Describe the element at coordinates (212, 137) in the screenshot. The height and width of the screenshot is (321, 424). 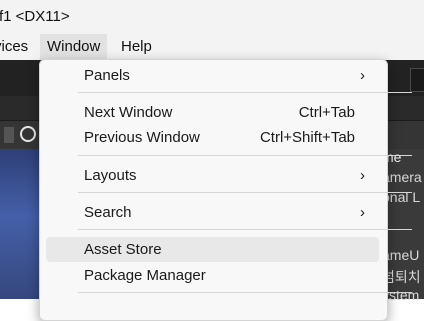
I see `menu-item-previous-window: Previous Window Ctrl+Shift+Tab` at that location.